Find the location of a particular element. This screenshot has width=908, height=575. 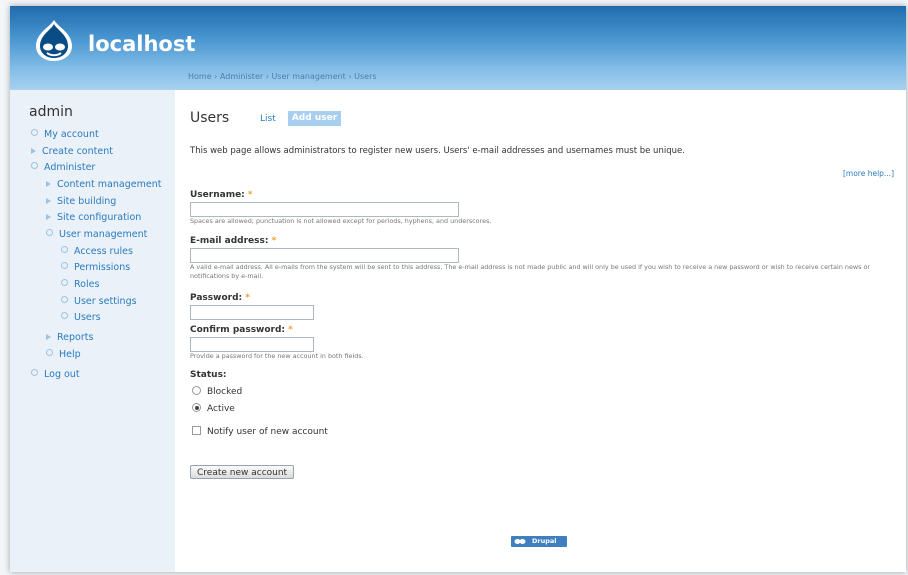

sidebar-item-label: Content management is located at coordinates (109, 184).